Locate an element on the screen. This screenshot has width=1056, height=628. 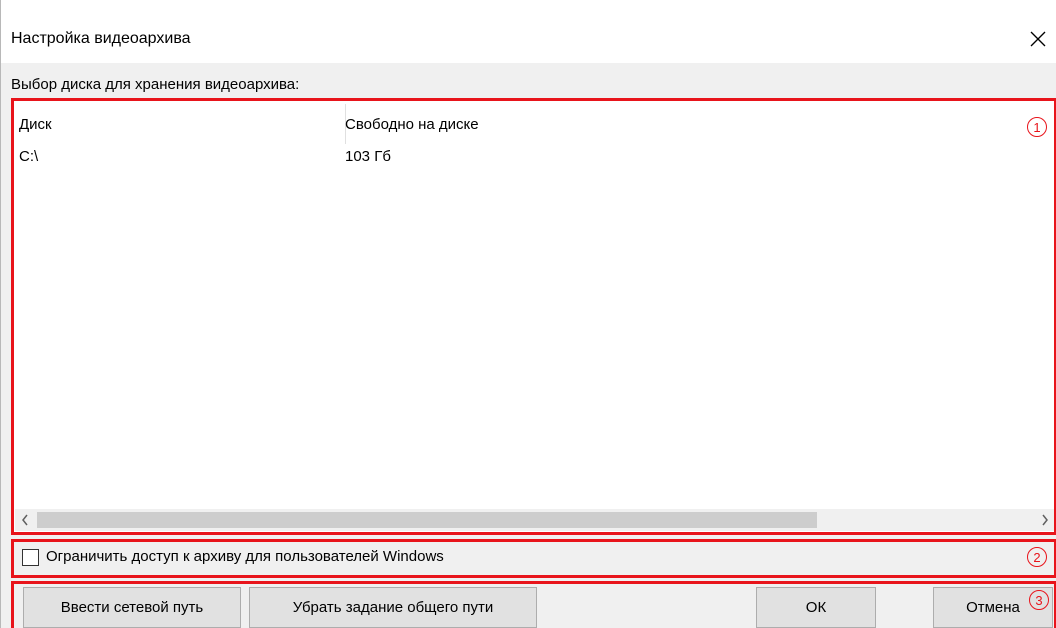
restrict-access-checkbox is located at coordinates (30, 557).